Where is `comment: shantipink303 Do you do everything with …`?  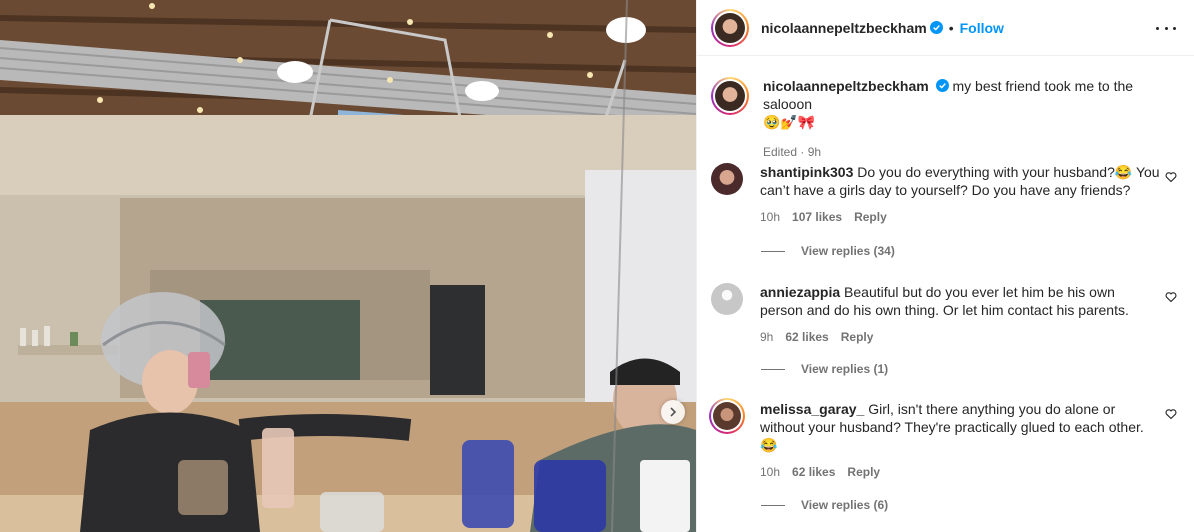 comment: shantipink303 Do you do everything with … is located at coordinates (946, 194).